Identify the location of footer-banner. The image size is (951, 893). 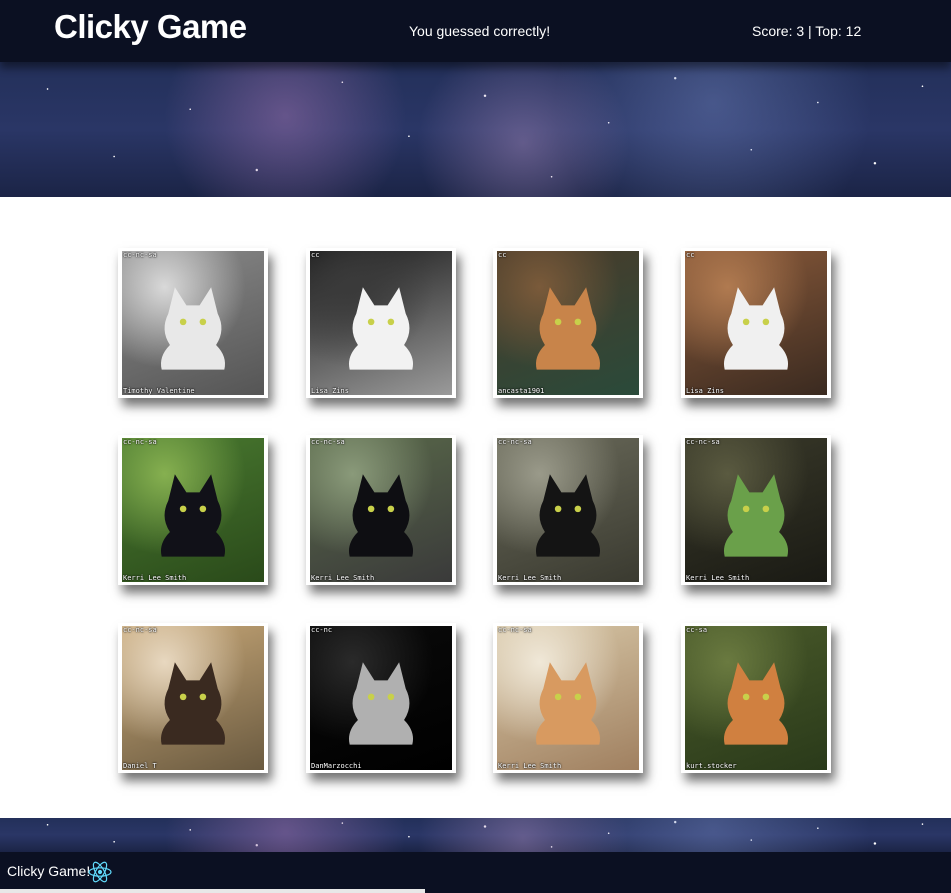
(475, 835).